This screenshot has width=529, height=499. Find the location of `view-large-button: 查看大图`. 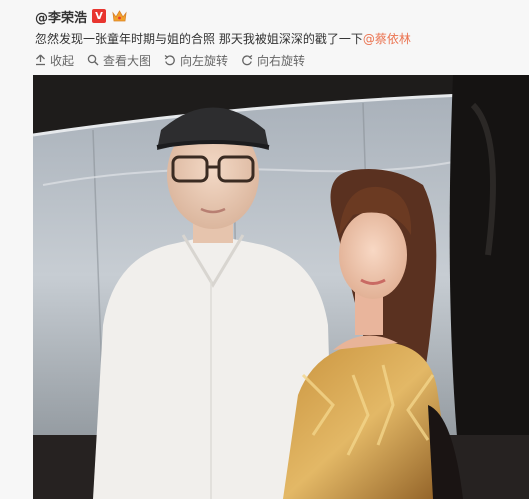

view-large-button: 查看大图 is located at coordinates (119, 60).